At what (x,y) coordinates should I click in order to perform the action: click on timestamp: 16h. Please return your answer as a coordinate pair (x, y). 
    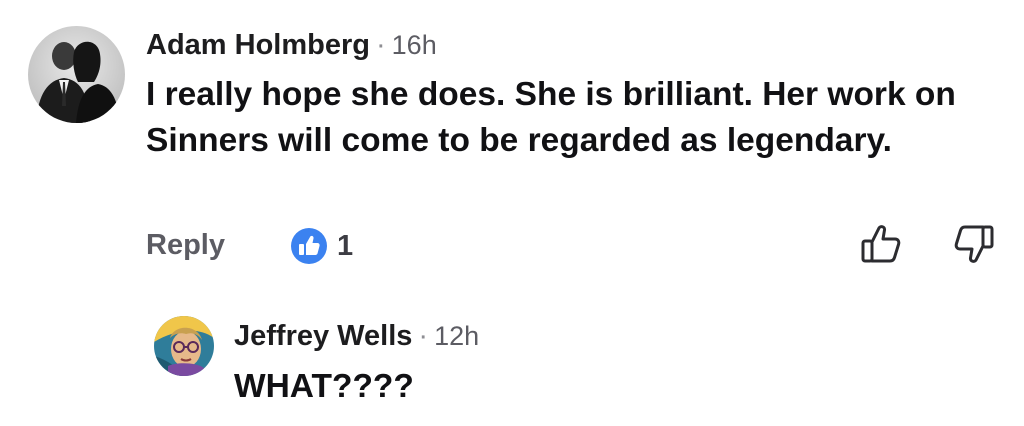
    Looking at the image, I should click on (414, 45).